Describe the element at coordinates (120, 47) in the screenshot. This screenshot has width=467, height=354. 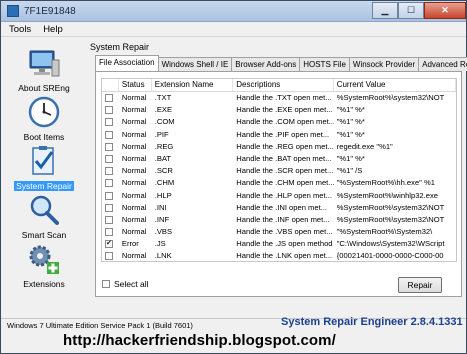
I see `page-title: System Repair` at that location.